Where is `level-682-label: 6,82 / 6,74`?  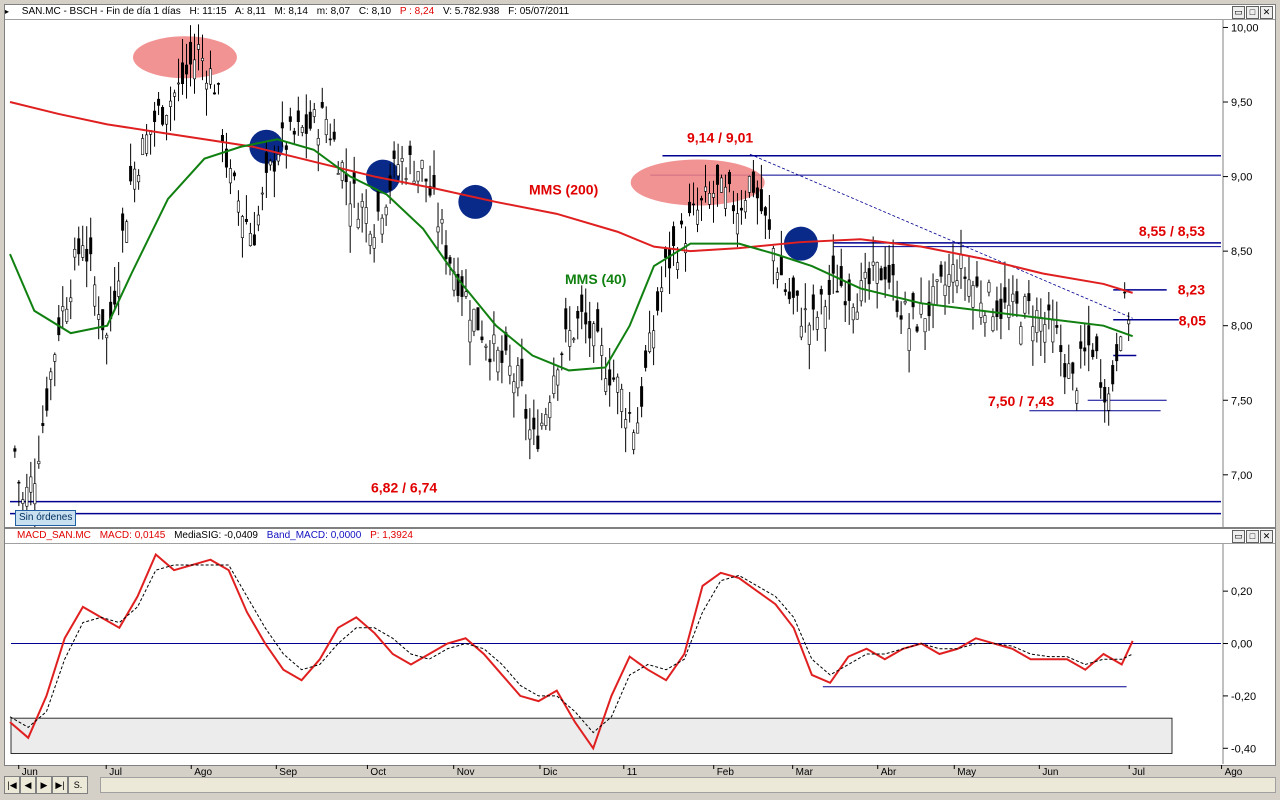
level-682-label: 6,82 / 6,74 is located at coordinates (404, 488).